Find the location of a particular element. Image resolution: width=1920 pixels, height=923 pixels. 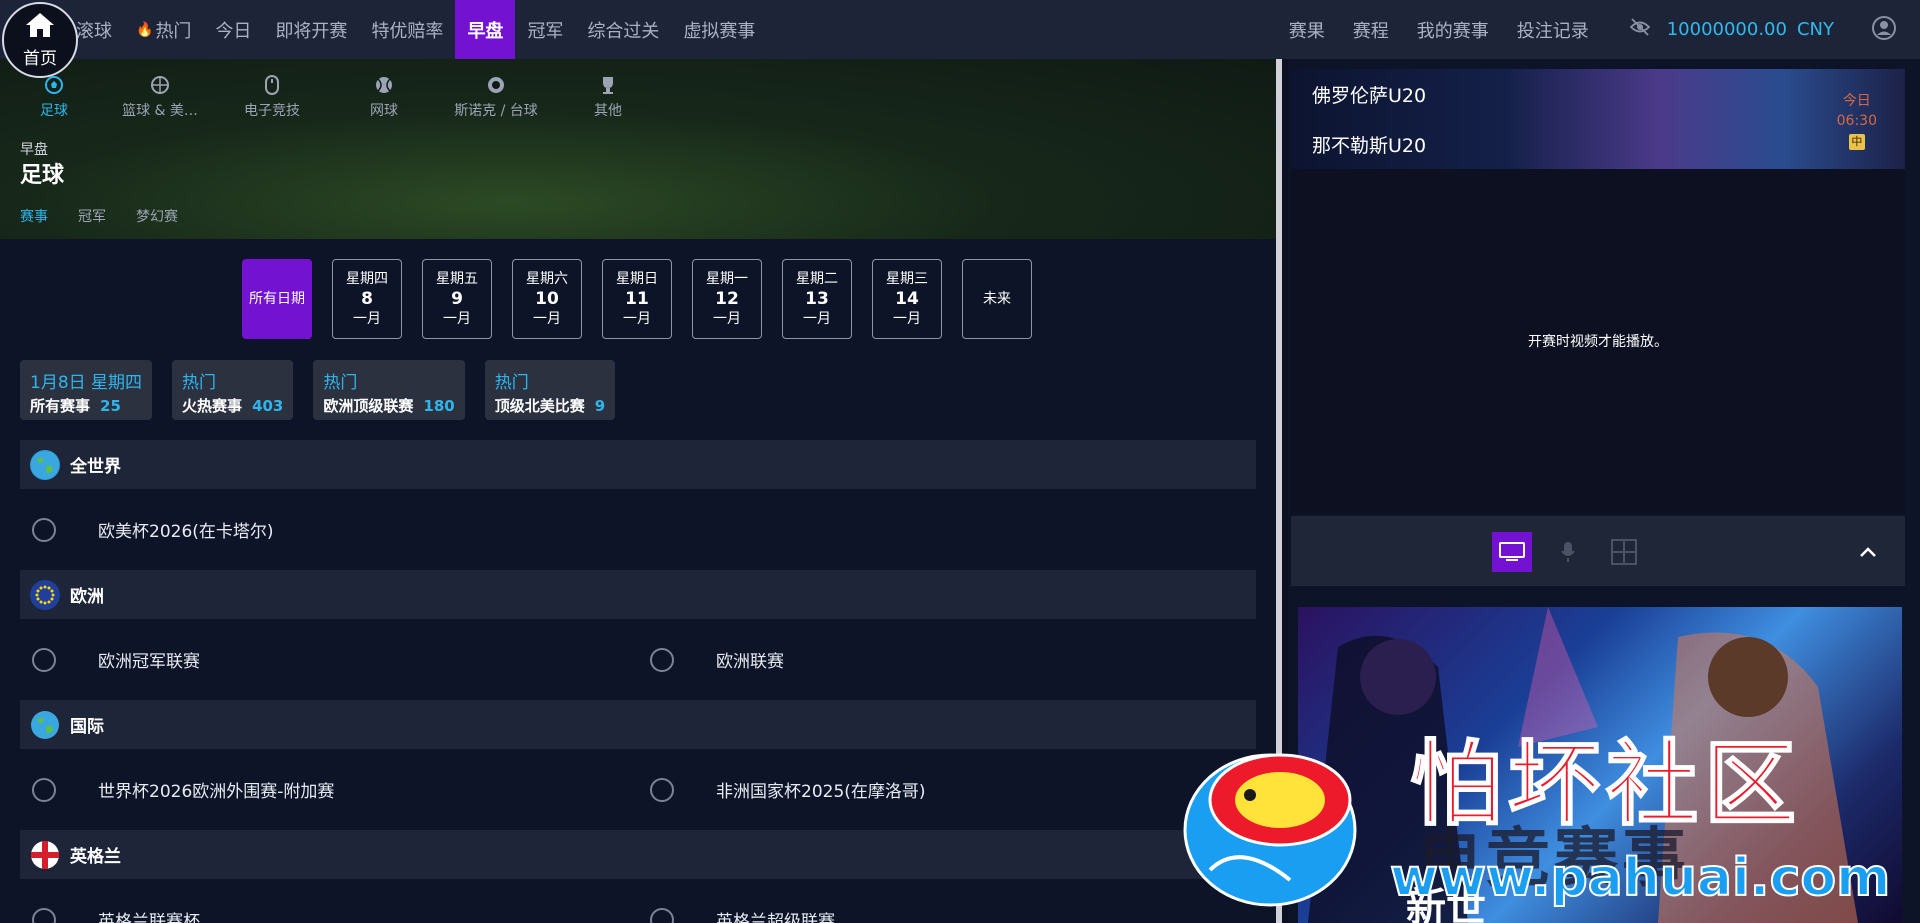

region-header: 英格兰 is located at coordinates (638, 854).